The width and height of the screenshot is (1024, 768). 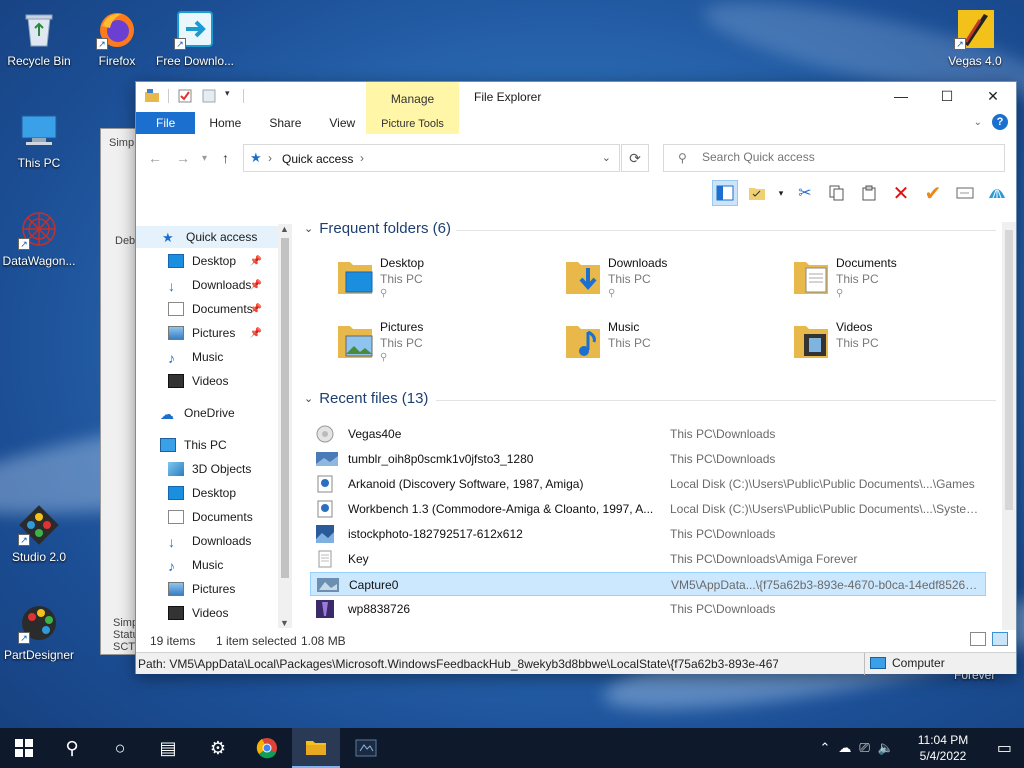 What do you see at coordinates (207, 333) in the screenshot?
I see `nav-item-pictures: Pictures 📌` at bounding box center [207, 333].